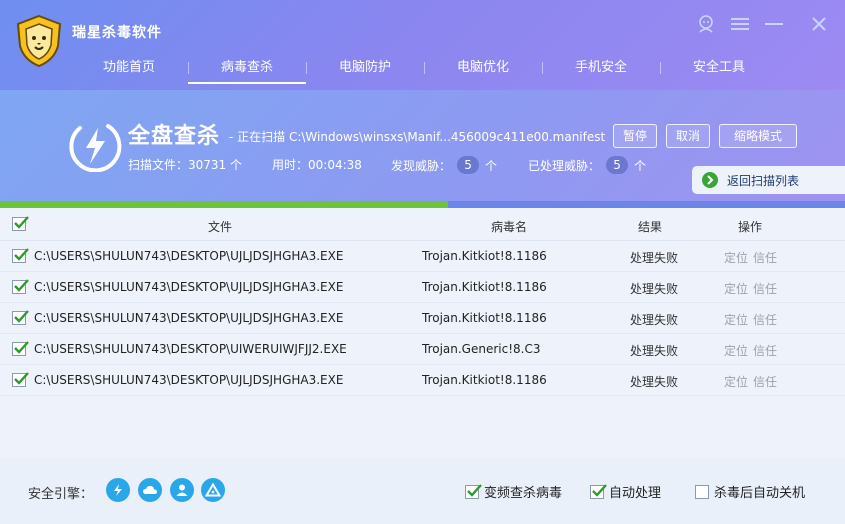  I want to click on scan-progress-bar, so click(422, 204).